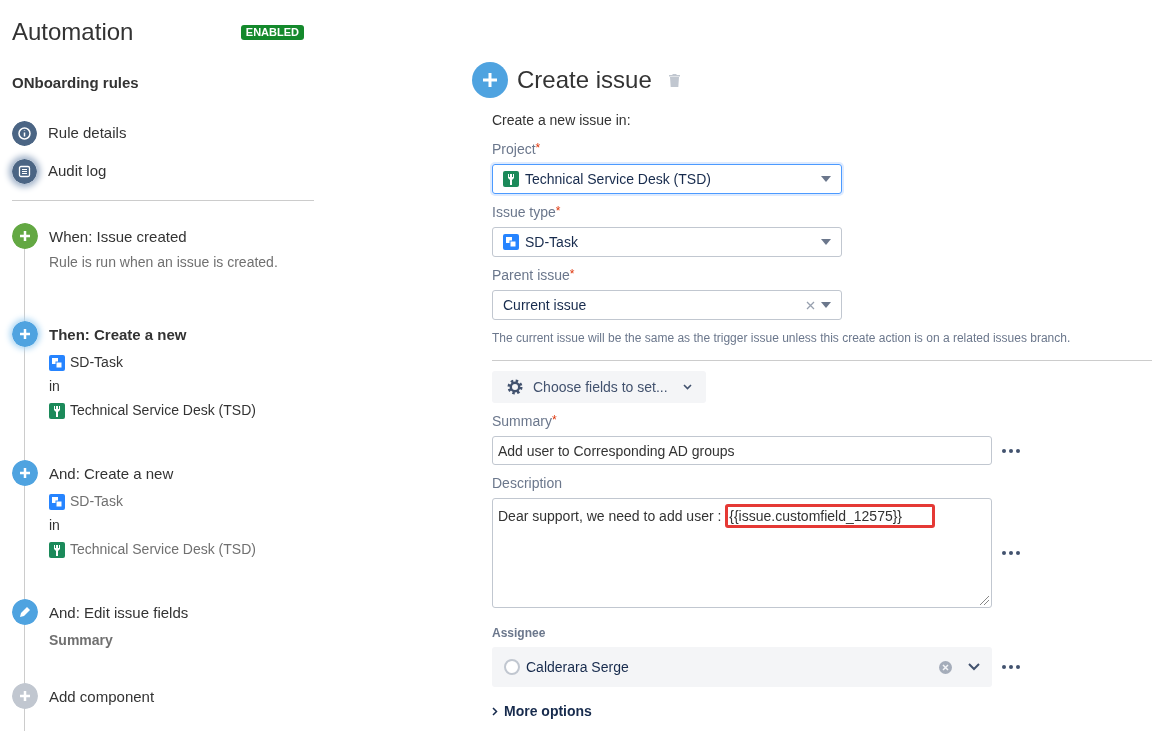  Describe the element at coordinates (163, 236) in the screenshot. I see `step-title: When: Issue created` at that location.